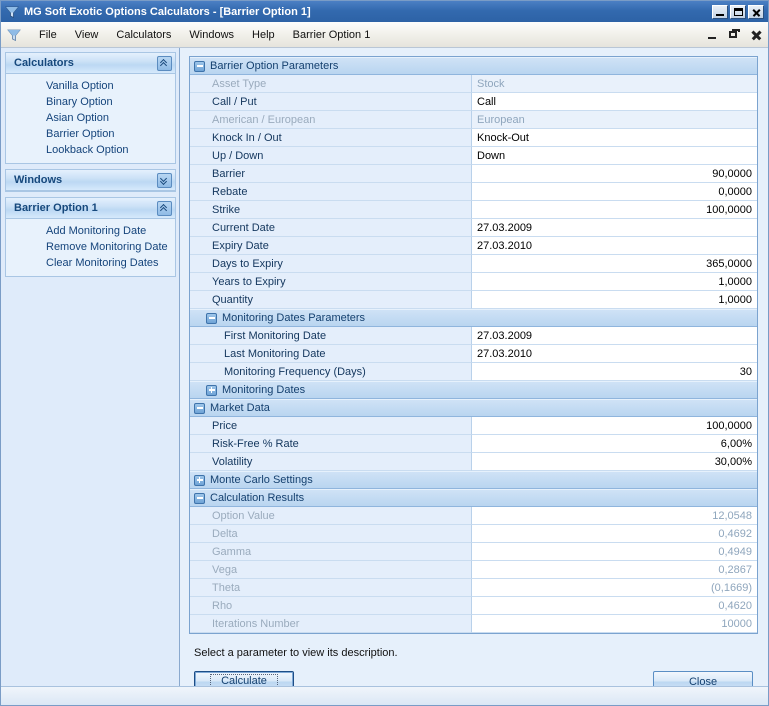  I want to click on sidebar-item-binary-option: Binary Option, so click(90, 102).